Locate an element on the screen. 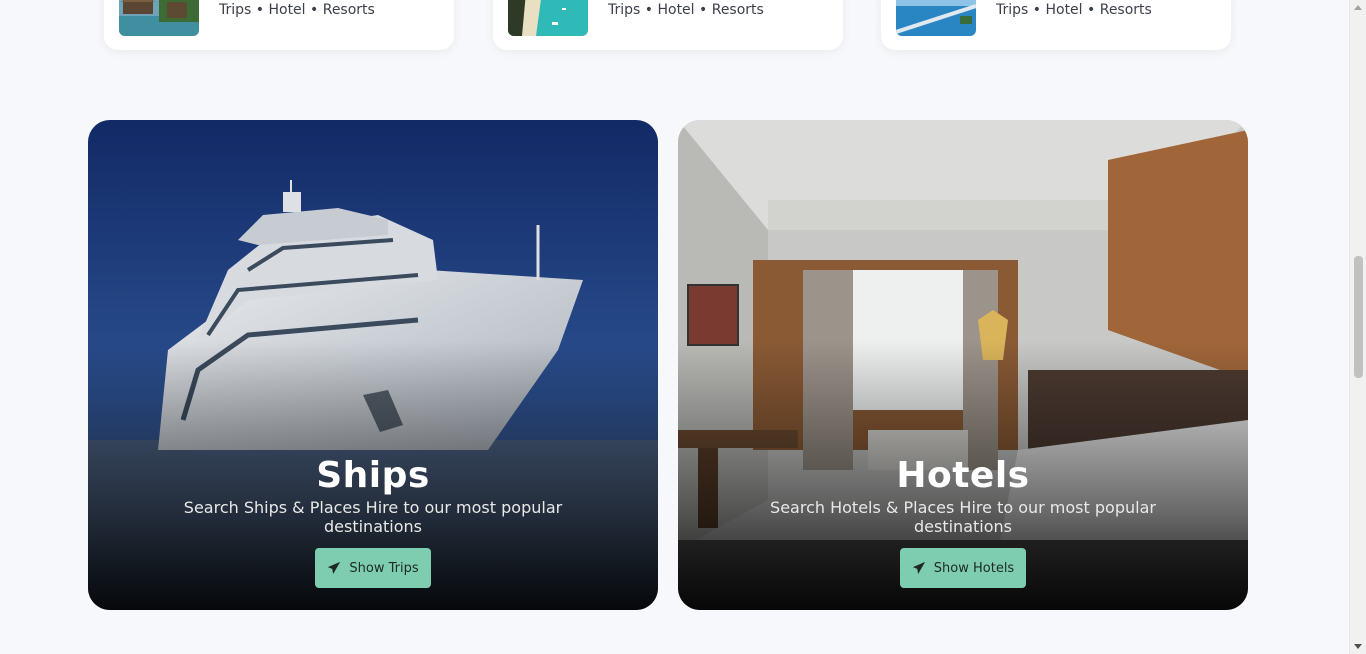  scroll-up-arrow-icon is located at coordinates (1358, 7).